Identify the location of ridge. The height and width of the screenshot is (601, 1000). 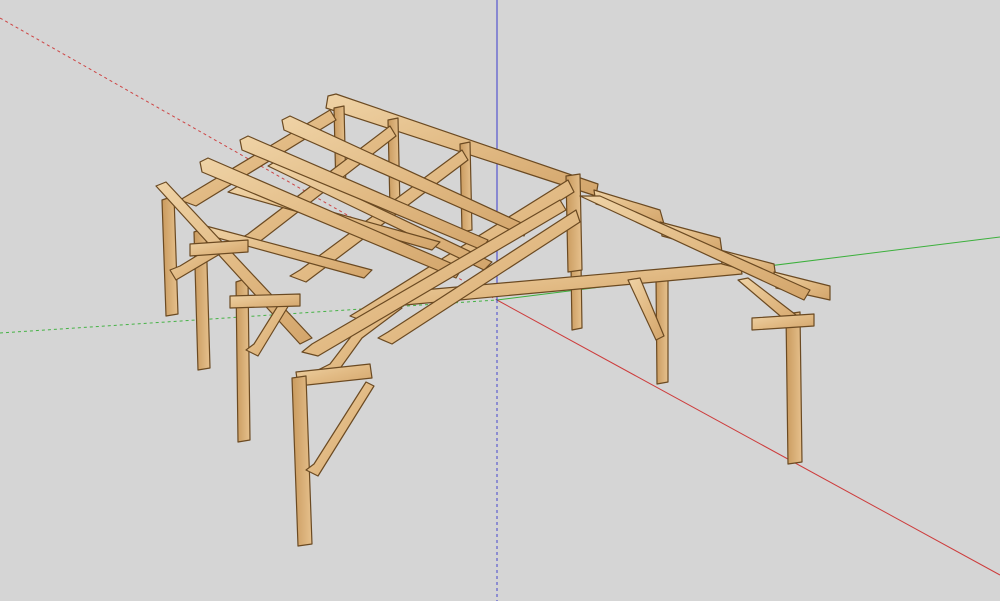
(462, 183).